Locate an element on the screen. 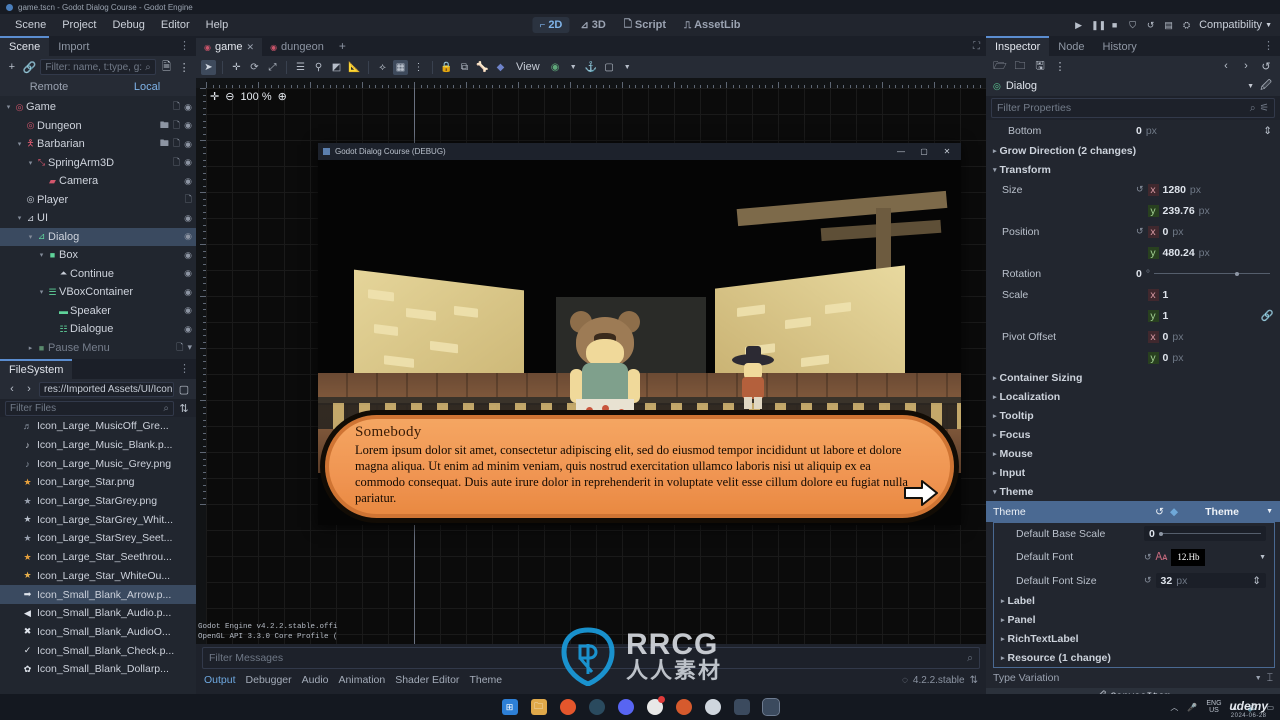 The image size is (1280, 720). stop-icon: ■ is located at coordinates (1114, 25).